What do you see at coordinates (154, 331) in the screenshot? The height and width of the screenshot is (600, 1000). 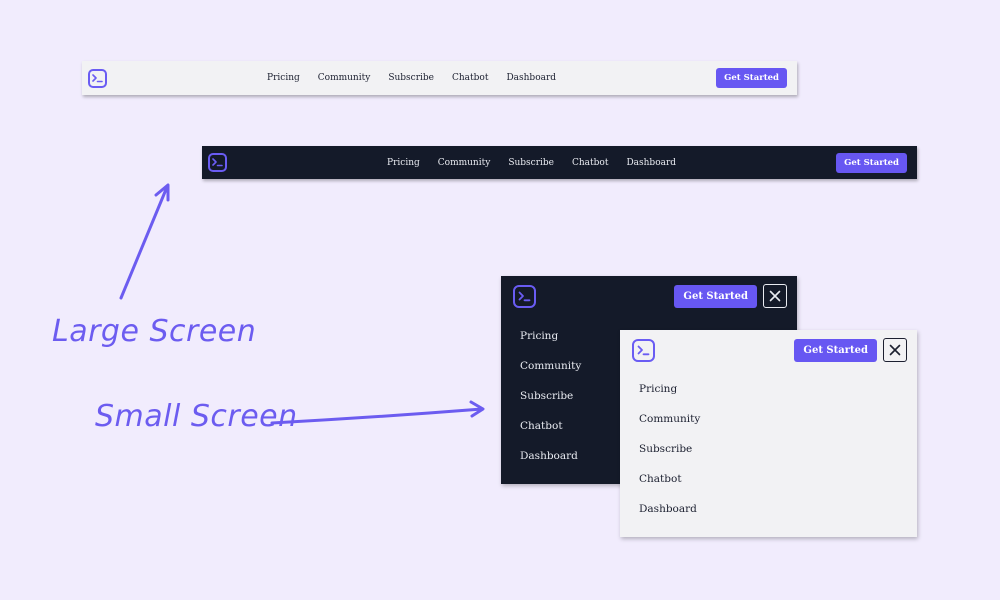 I see `annotation-large-screen: Large Screen` at bounding box center [154, 331].